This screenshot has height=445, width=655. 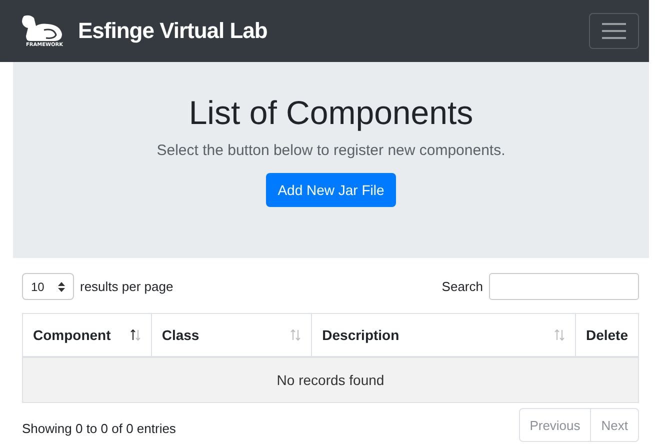 I want to click on updown-icon, so click(x=61, y=287).